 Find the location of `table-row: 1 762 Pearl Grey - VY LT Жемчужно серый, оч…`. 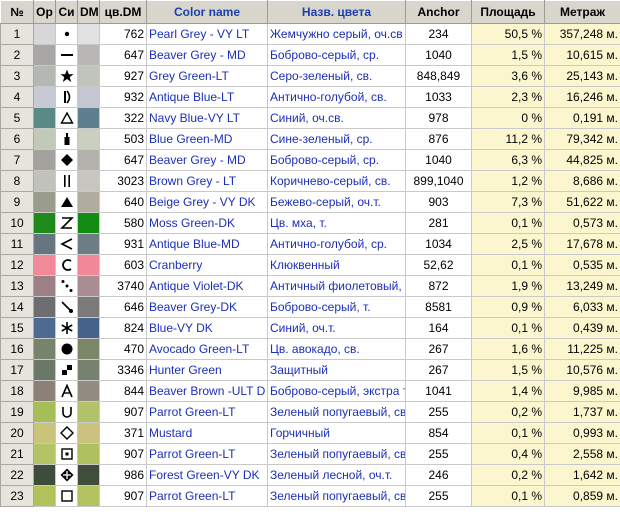

table-row: 1 762 Pearl Grey - VY LT Жемчужно серый, оч… is located at coordinates (310, 34).